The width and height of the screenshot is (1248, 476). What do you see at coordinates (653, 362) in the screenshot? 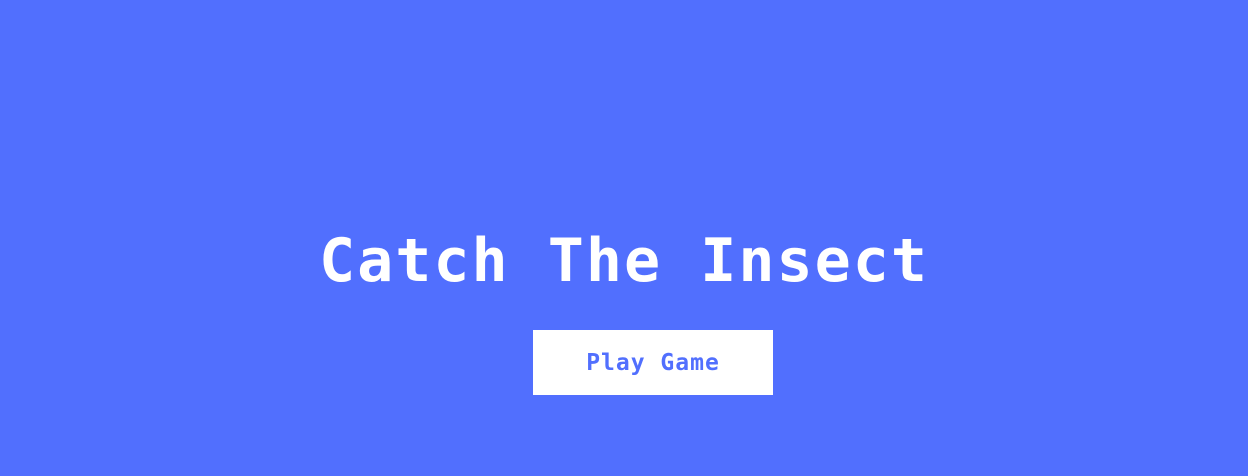
I see `play-game-button: Play Game` at bounding box center [653, 362].